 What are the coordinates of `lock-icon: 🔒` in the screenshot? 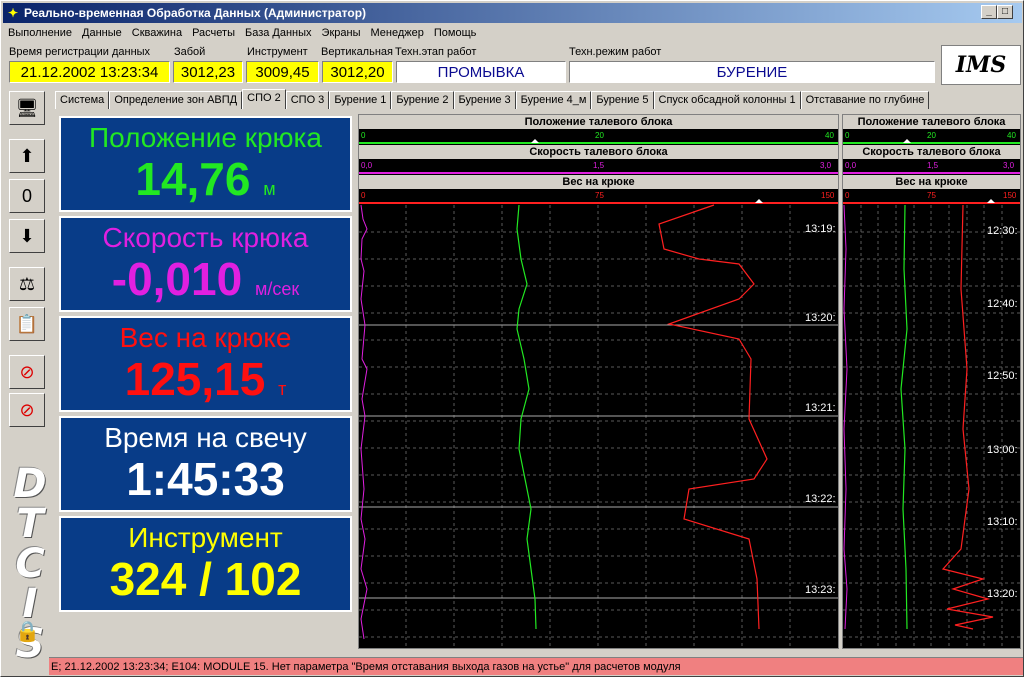 It's located at (27, 631).